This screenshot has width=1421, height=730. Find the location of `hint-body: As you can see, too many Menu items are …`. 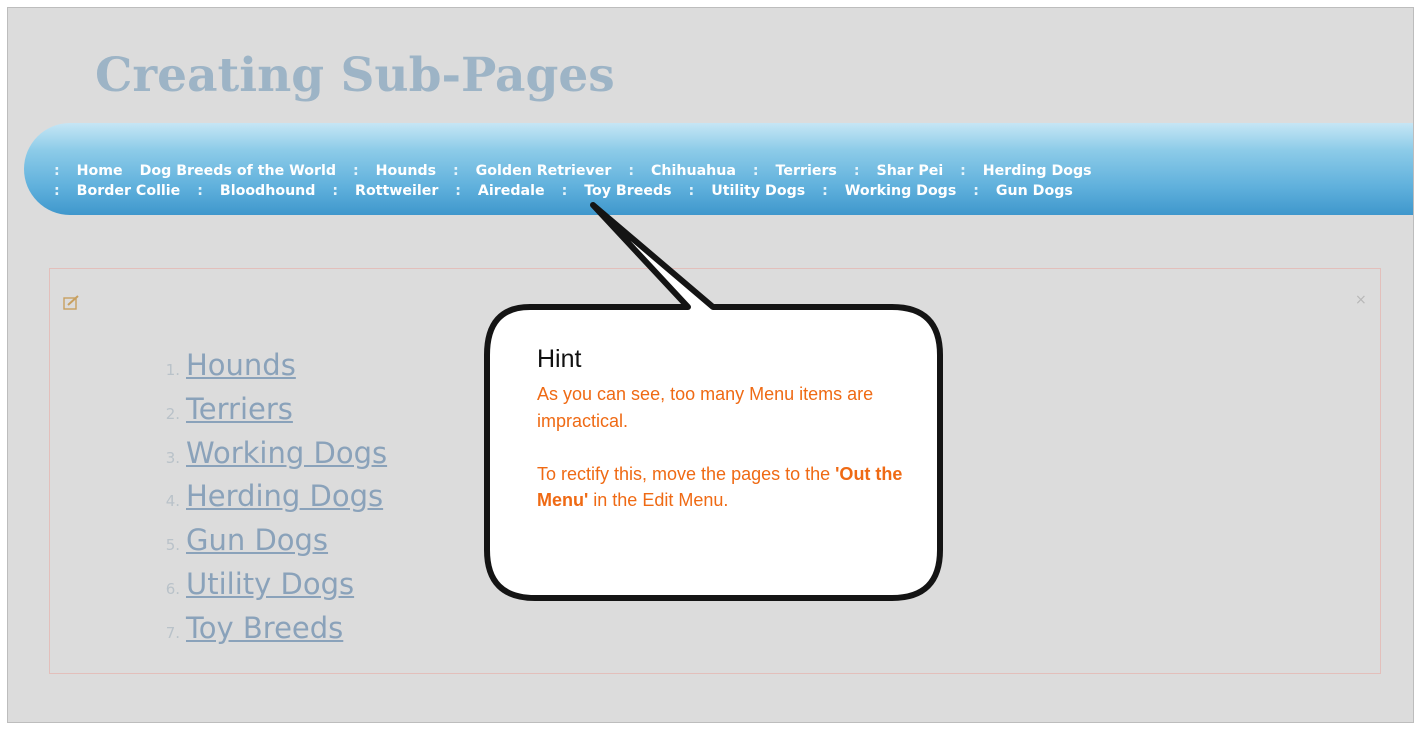

hint-body: As you can see, too many Menu items are … is located at coordinates (727, 447).